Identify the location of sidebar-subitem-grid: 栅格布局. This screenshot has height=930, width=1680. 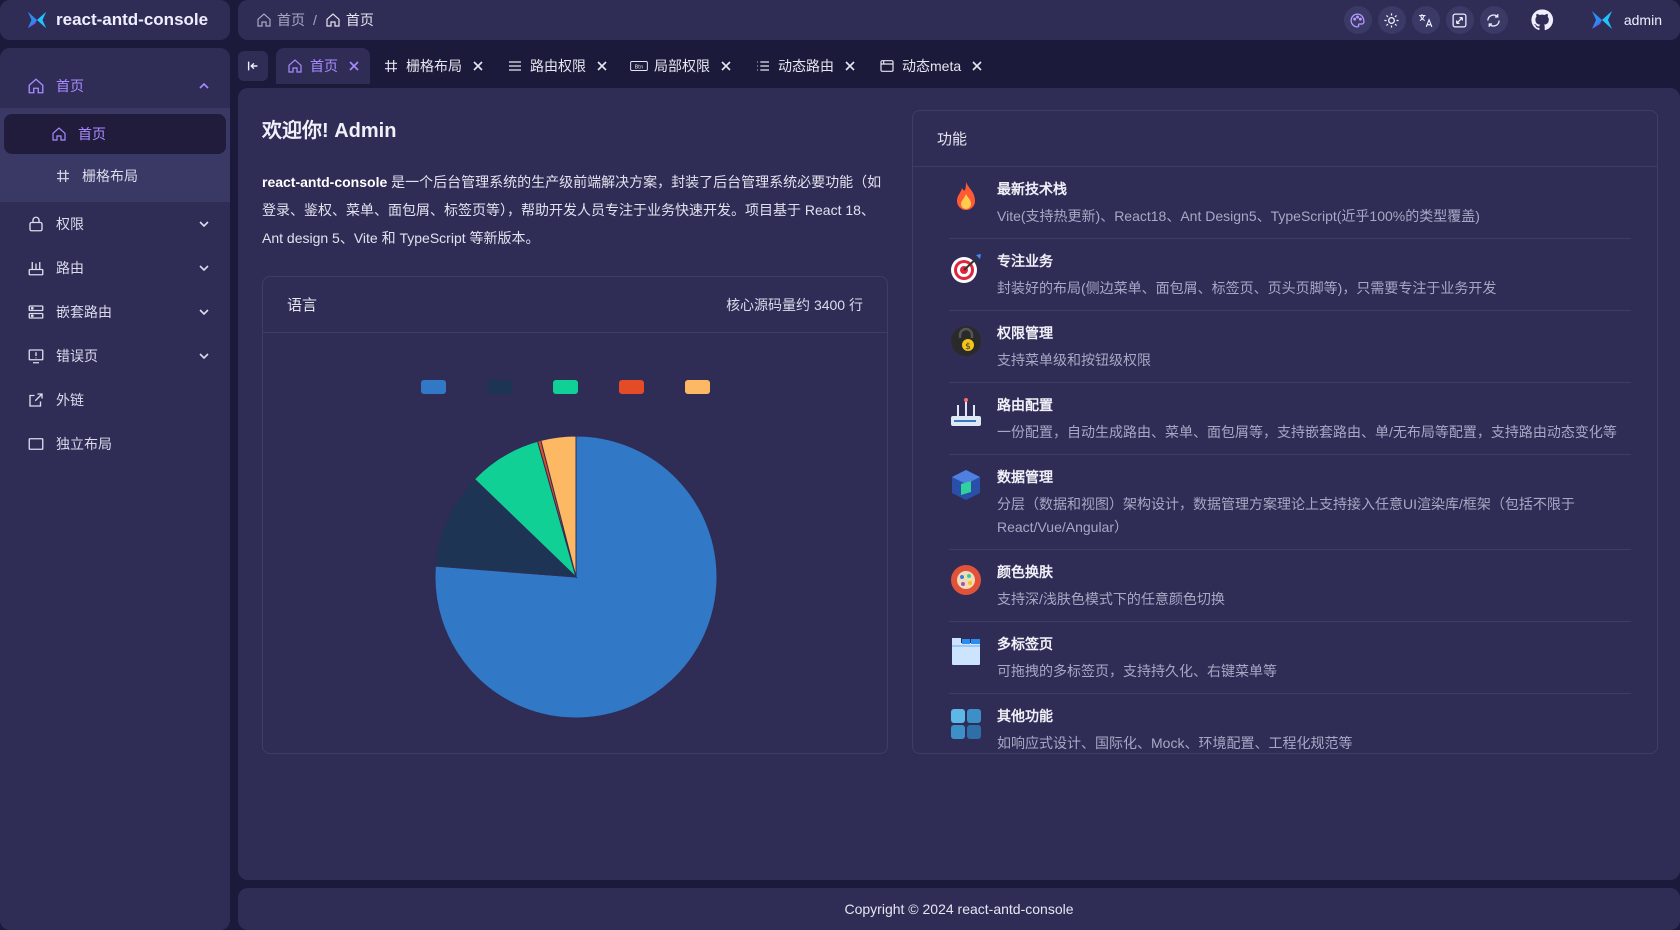
(115, 176).